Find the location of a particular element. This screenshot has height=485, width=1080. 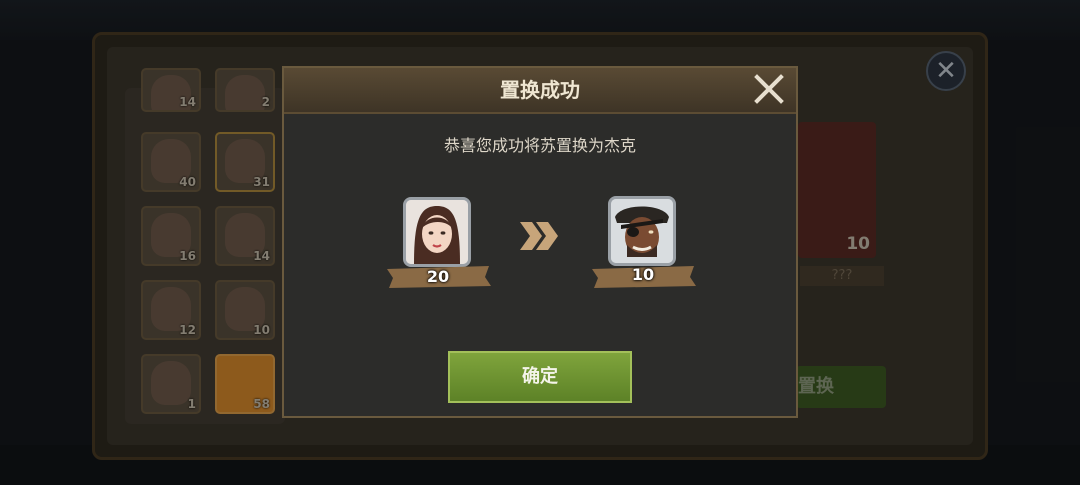

to-hero-count: 10 is located at coordinates (643, 274).